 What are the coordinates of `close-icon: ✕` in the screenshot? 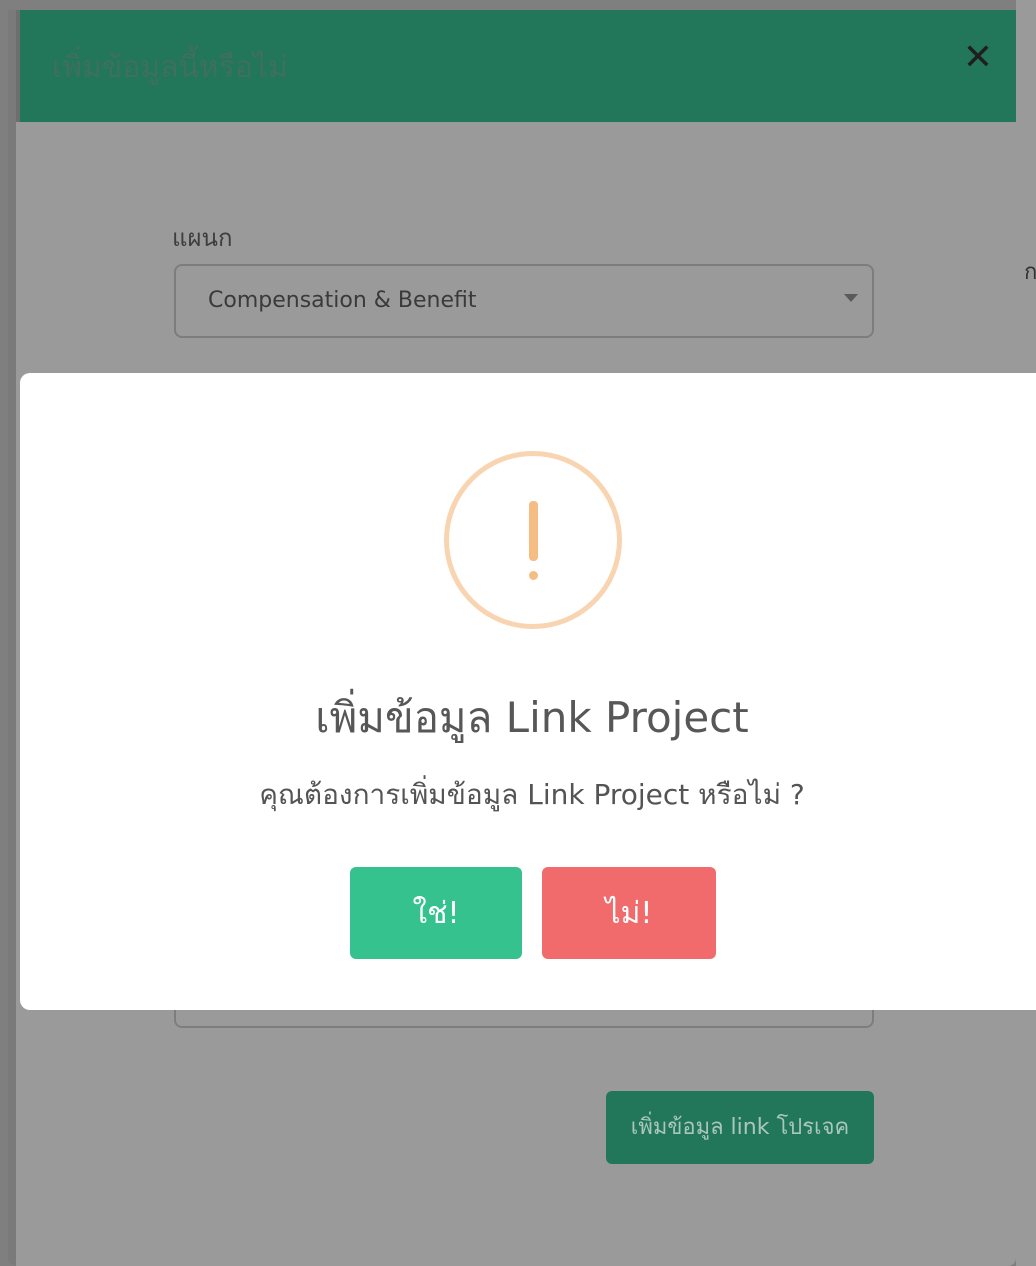 It's located at (978, 58).